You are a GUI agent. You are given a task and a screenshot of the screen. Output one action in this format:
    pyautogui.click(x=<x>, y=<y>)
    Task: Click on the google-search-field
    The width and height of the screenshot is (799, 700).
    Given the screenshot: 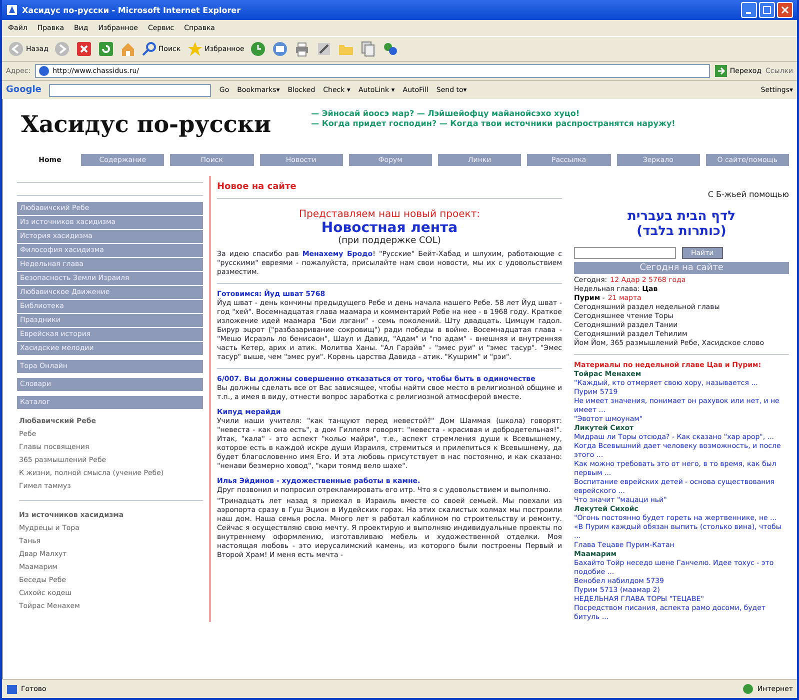 What is the action you would take?
    pyautogui.click(x=130, y=90)
    